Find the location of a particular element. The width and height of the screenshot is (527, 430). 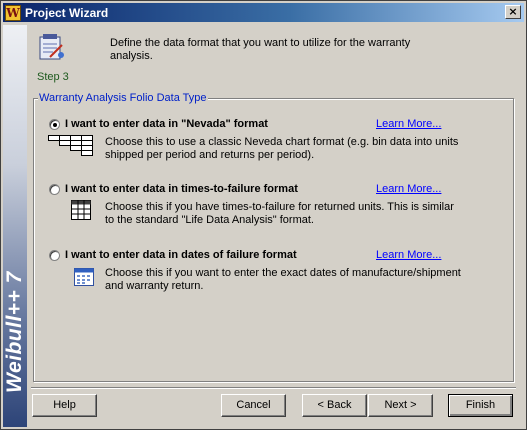

radio-times-to-failure is located at coordinates (54, 189).